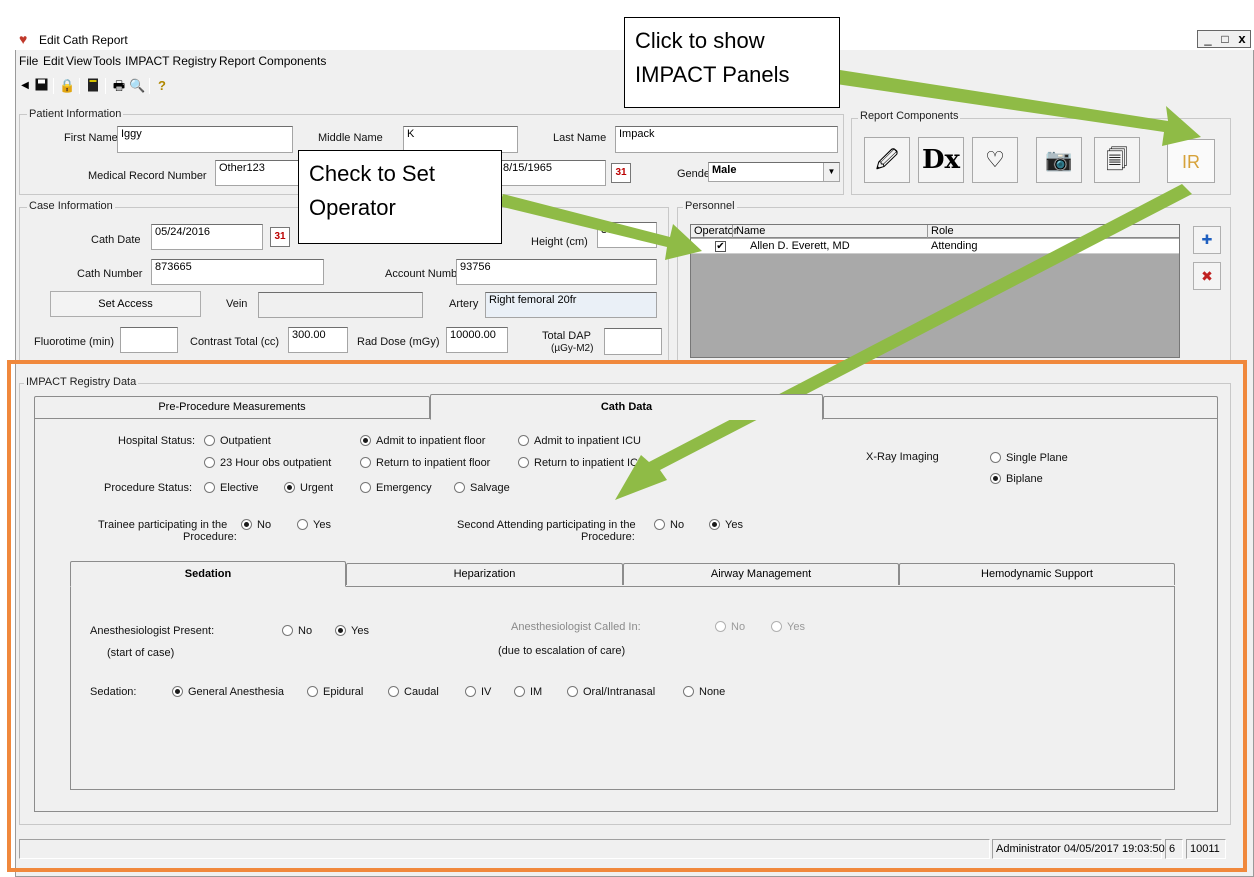  Describe the element at coordinates (208, 574) in the screenshot. I see `tab-sedation: Sedation` at that location.